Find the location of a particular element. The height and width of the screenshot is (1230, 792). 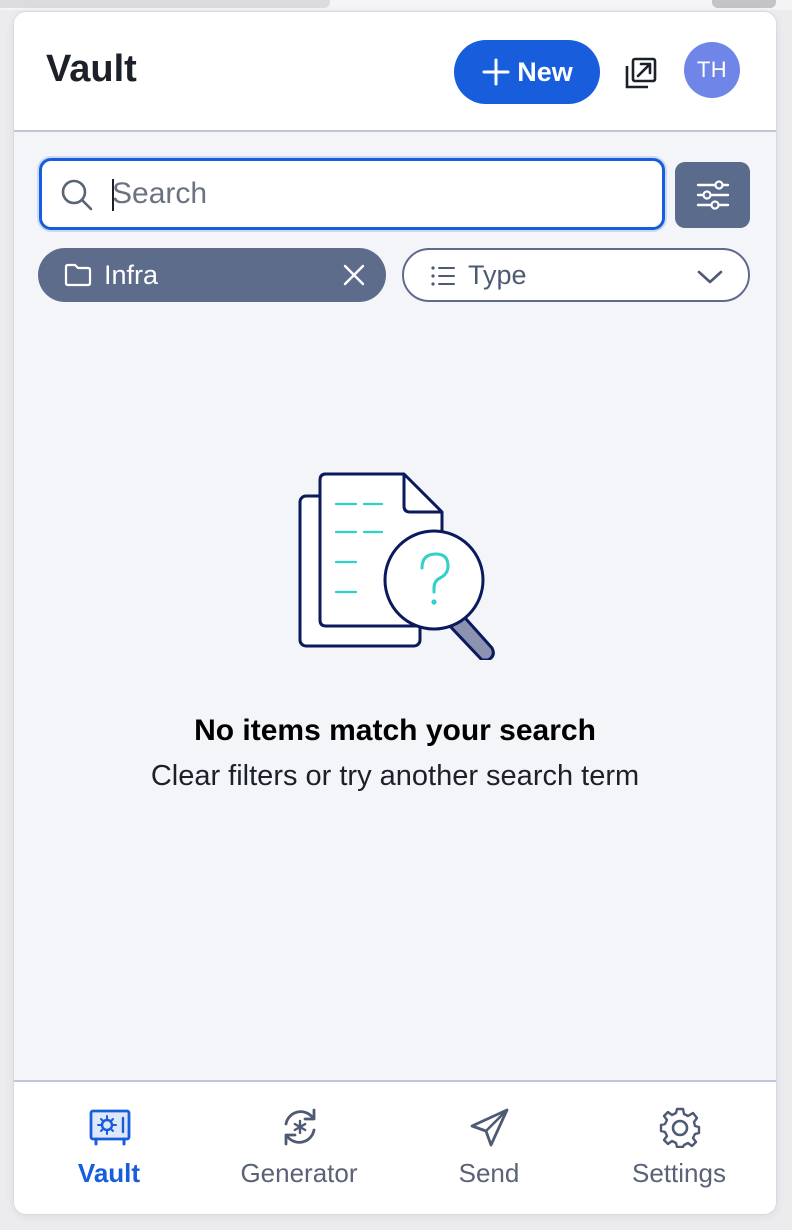

page-title: Vault is located at coordinates (91, 69).